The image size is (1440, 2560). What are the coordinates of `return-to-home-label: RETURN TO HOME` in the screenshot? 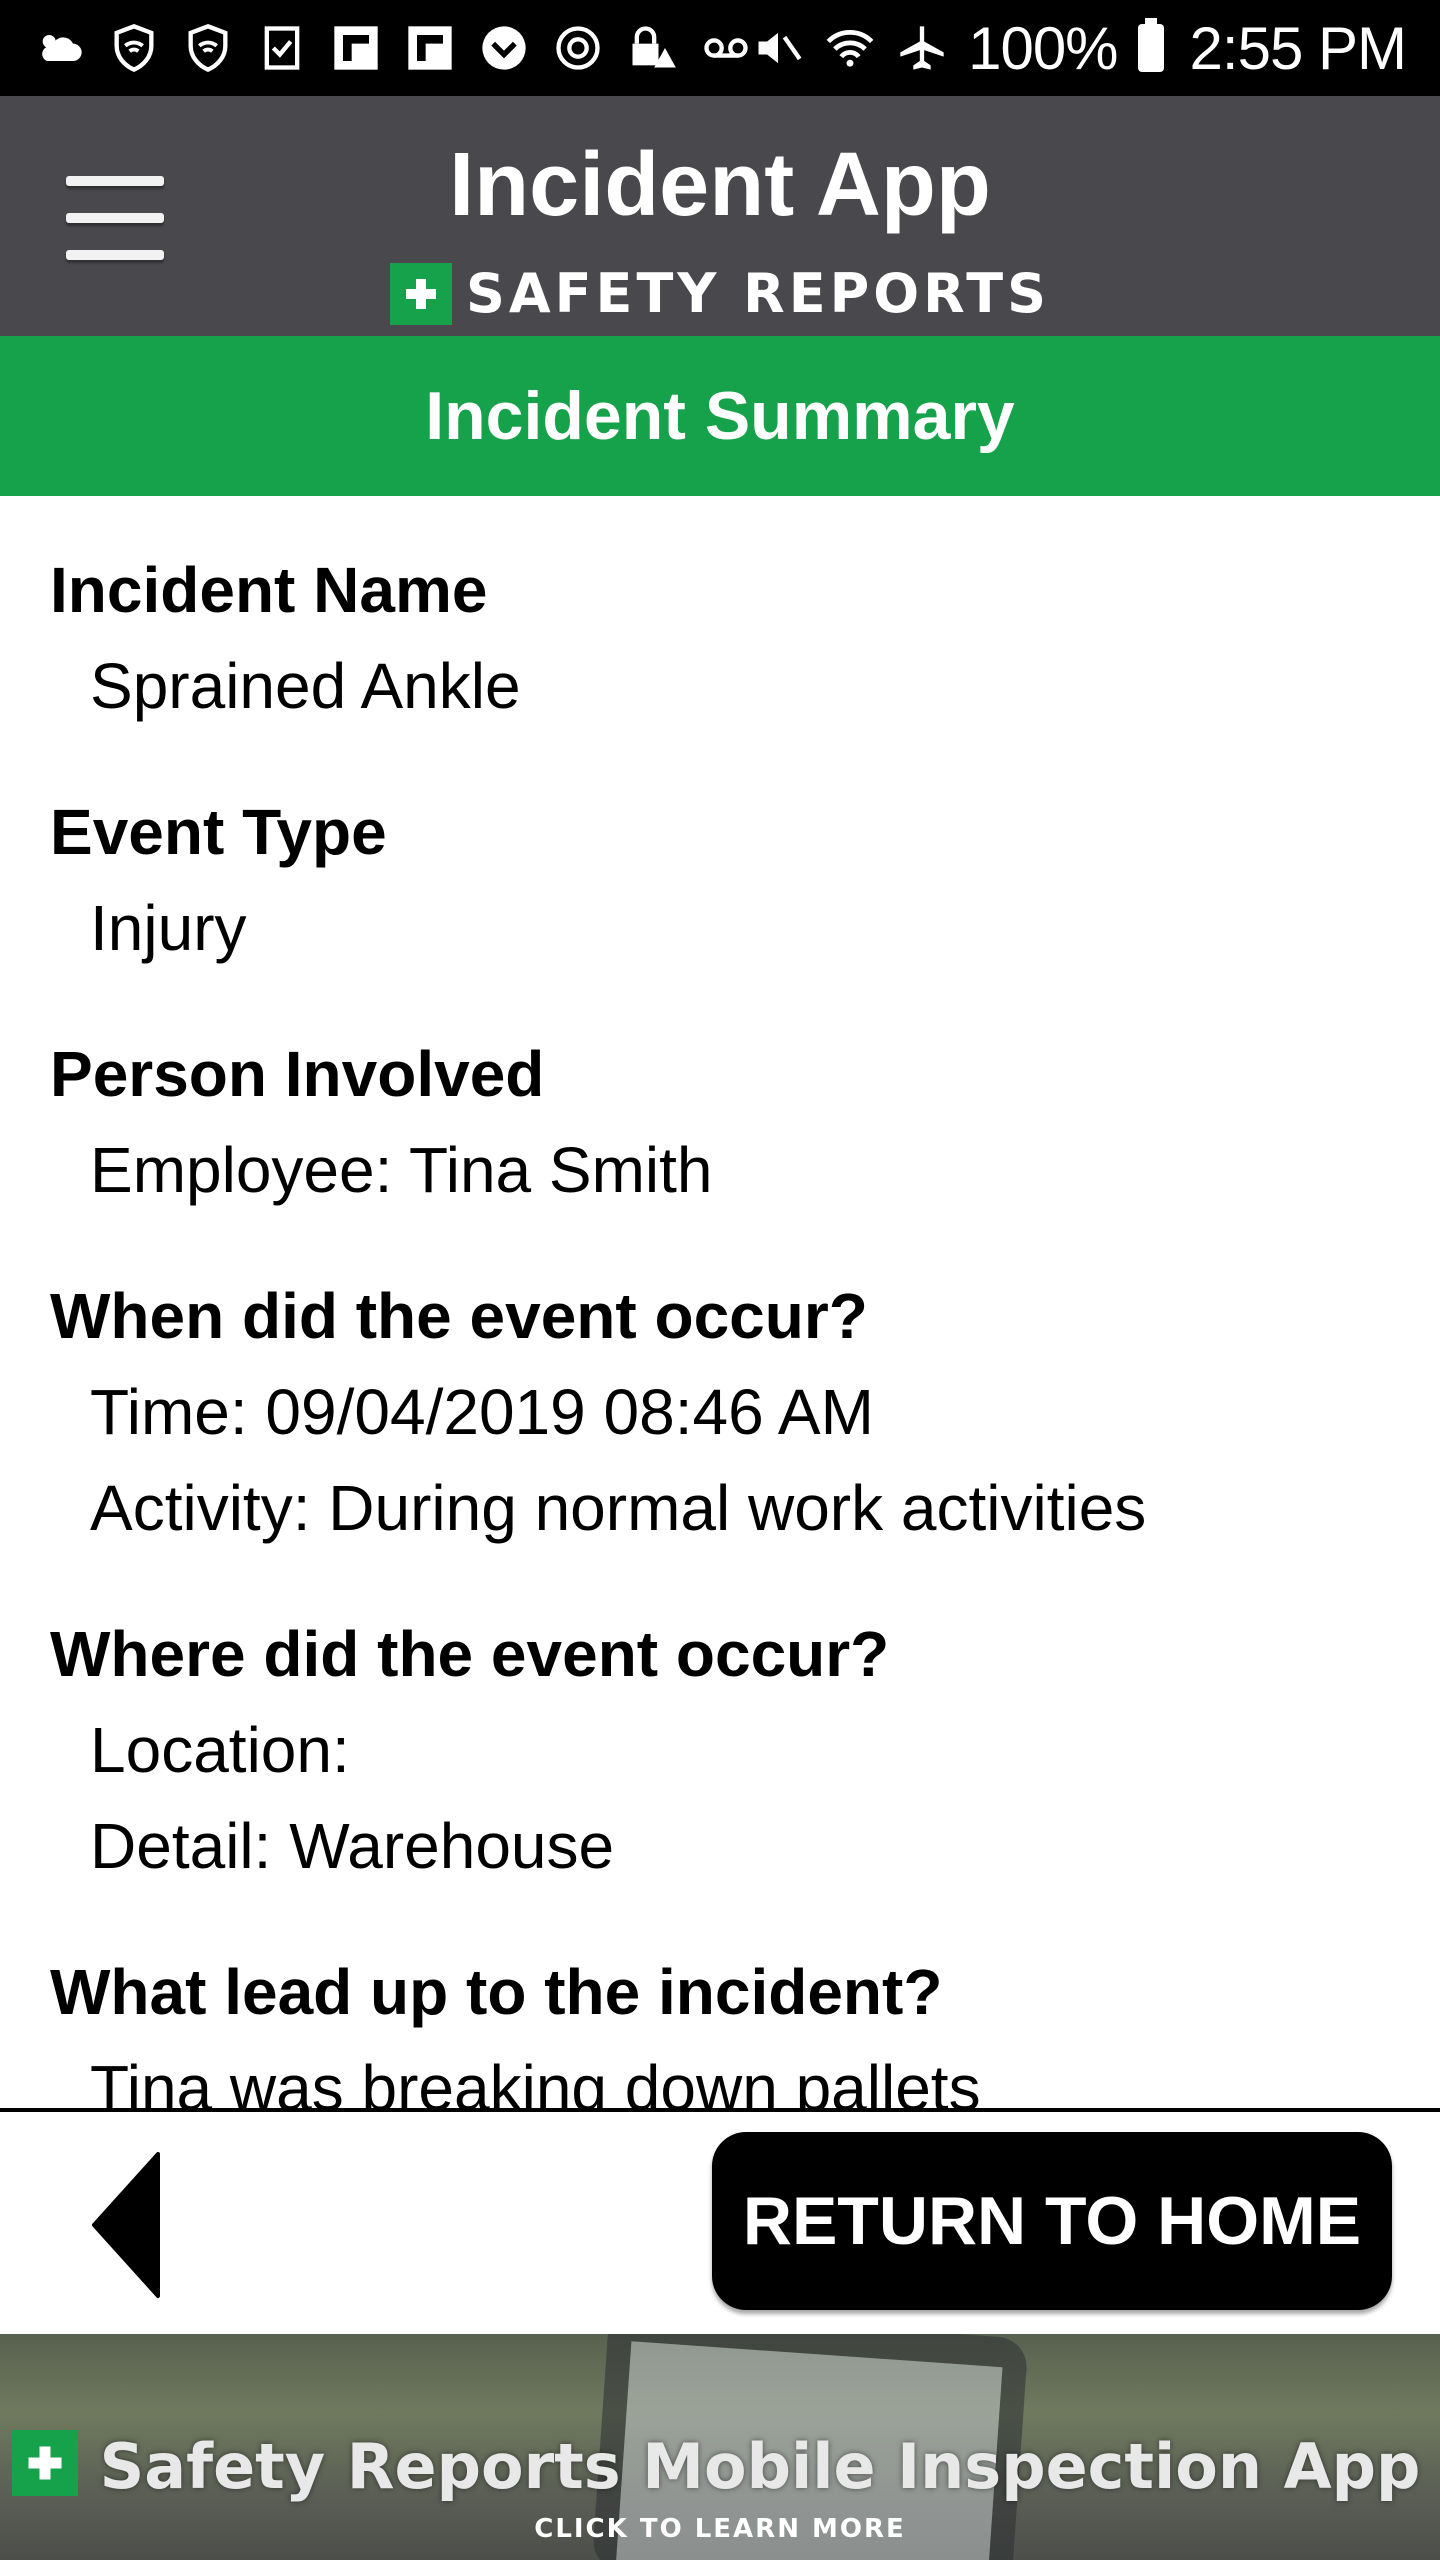 It's located at (1052, 2221).